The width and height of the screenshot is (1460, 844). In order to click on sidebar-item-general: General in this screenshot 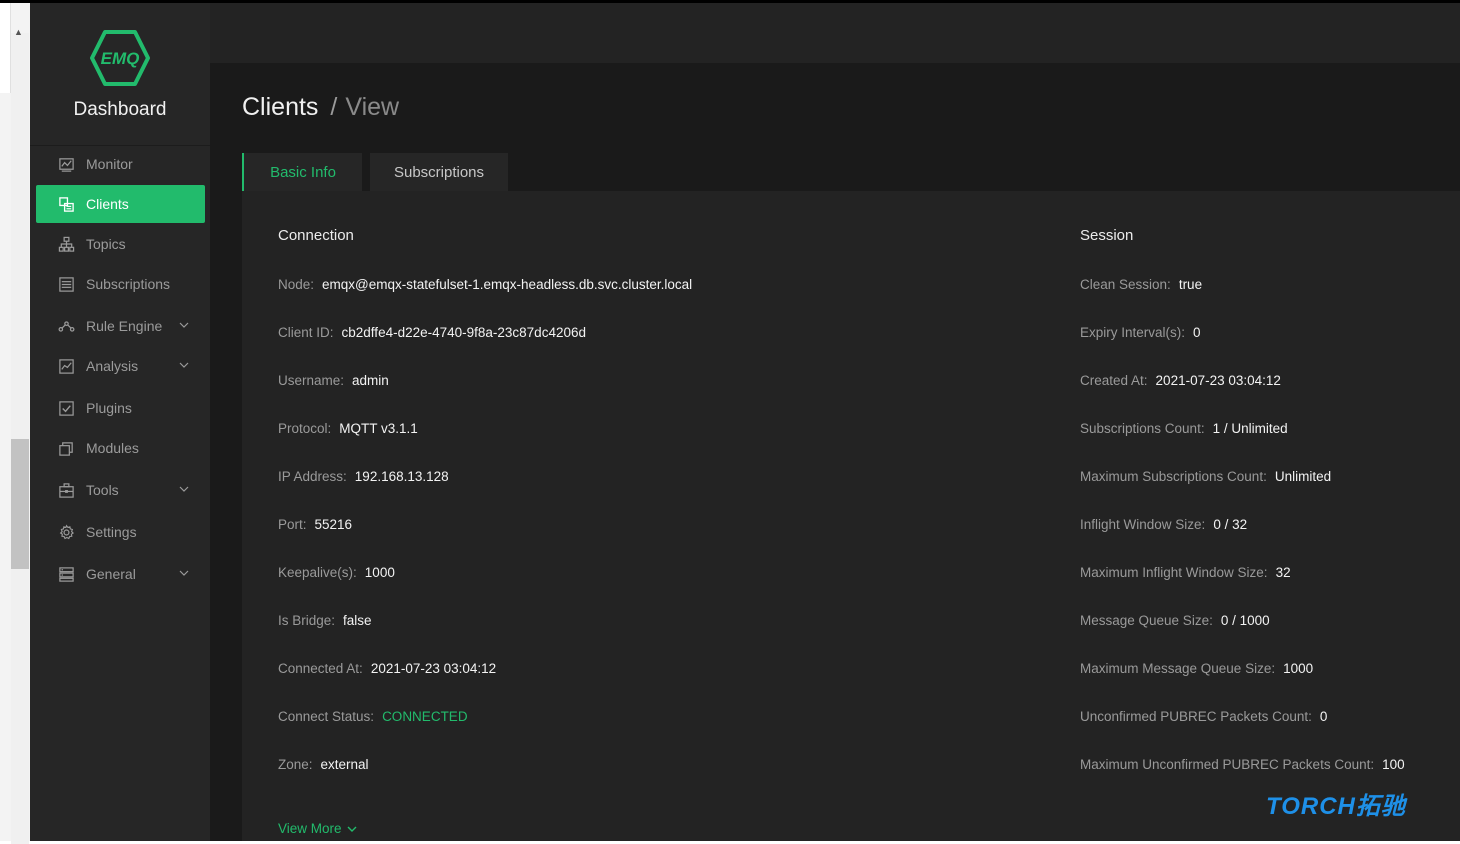, I will do `click(120, 574)`.